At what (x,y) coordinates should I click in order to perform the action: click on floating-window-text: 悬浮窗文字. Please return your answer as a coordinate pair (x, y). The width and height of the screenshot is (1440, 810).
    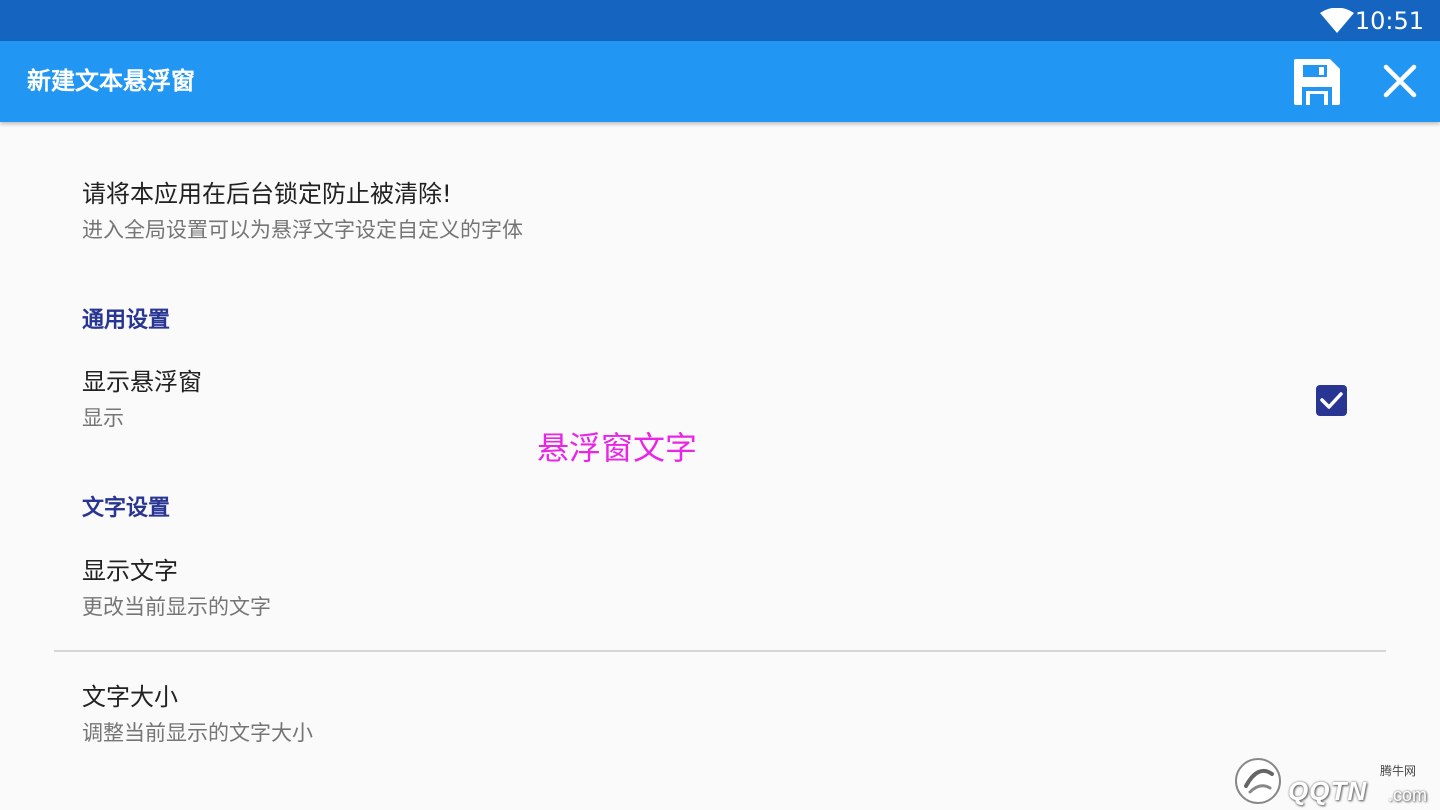
    Looking at the image, I should click on (617, 448).